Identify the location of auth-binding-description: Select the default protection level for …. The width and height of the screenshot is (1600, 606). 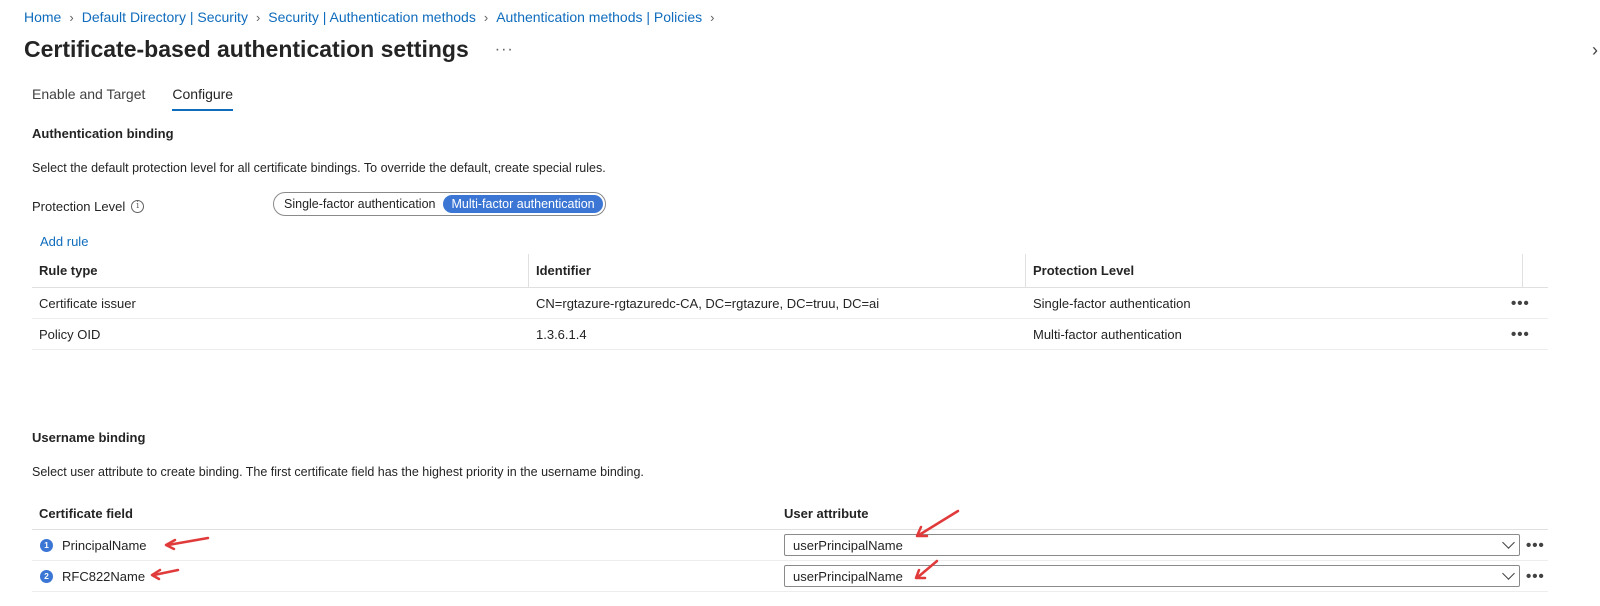
(319, 168).